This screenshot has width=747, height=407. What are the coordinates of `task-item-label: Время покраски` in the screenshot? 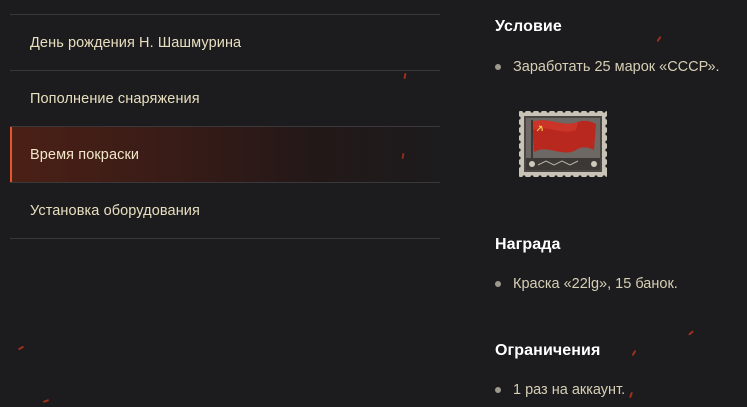 It's located at (85, 154).